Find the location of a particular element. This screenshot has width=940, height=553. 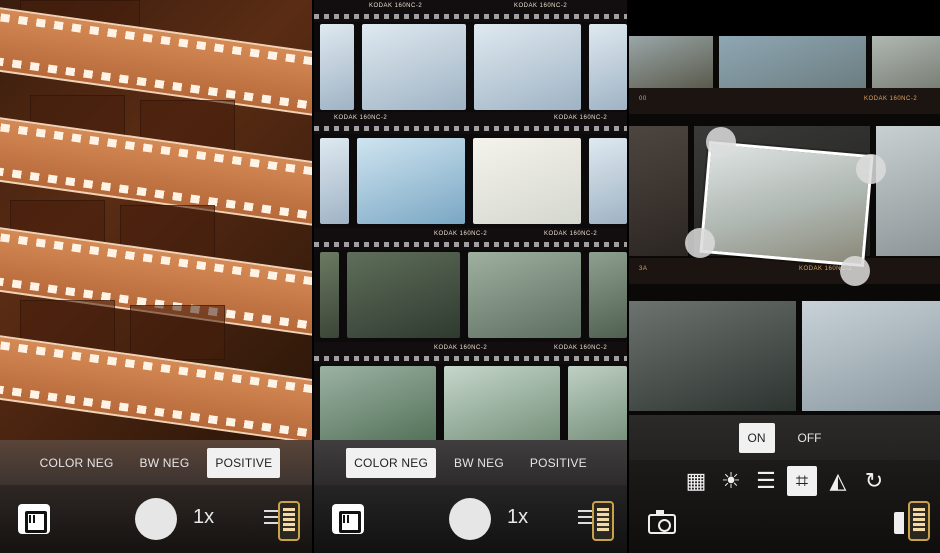

crop-handle-bottom-right is located at coordinates (855, 271).